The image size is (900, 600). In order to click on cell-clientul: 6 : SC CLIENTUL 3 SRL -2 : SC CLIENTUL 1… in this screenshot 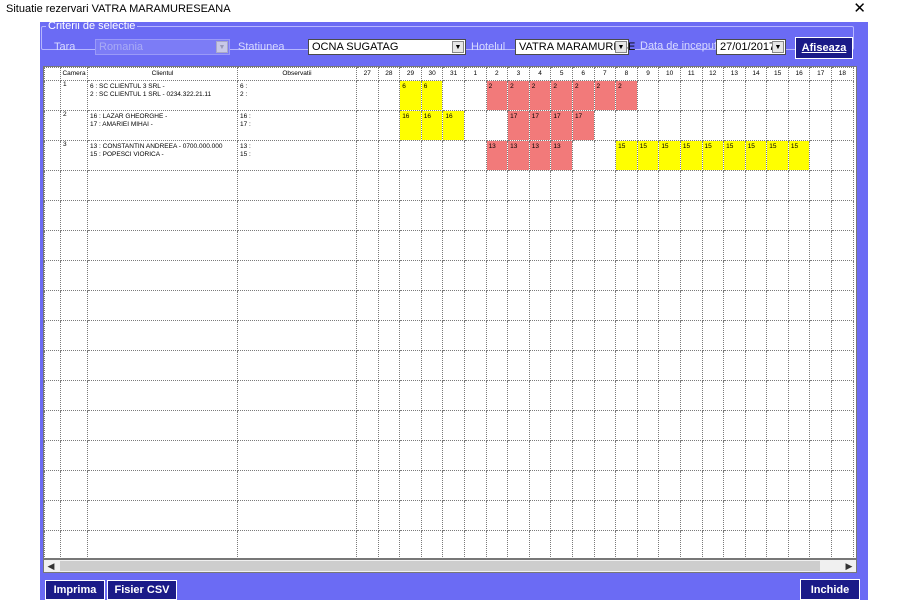, I will do `click(162, 95)`.